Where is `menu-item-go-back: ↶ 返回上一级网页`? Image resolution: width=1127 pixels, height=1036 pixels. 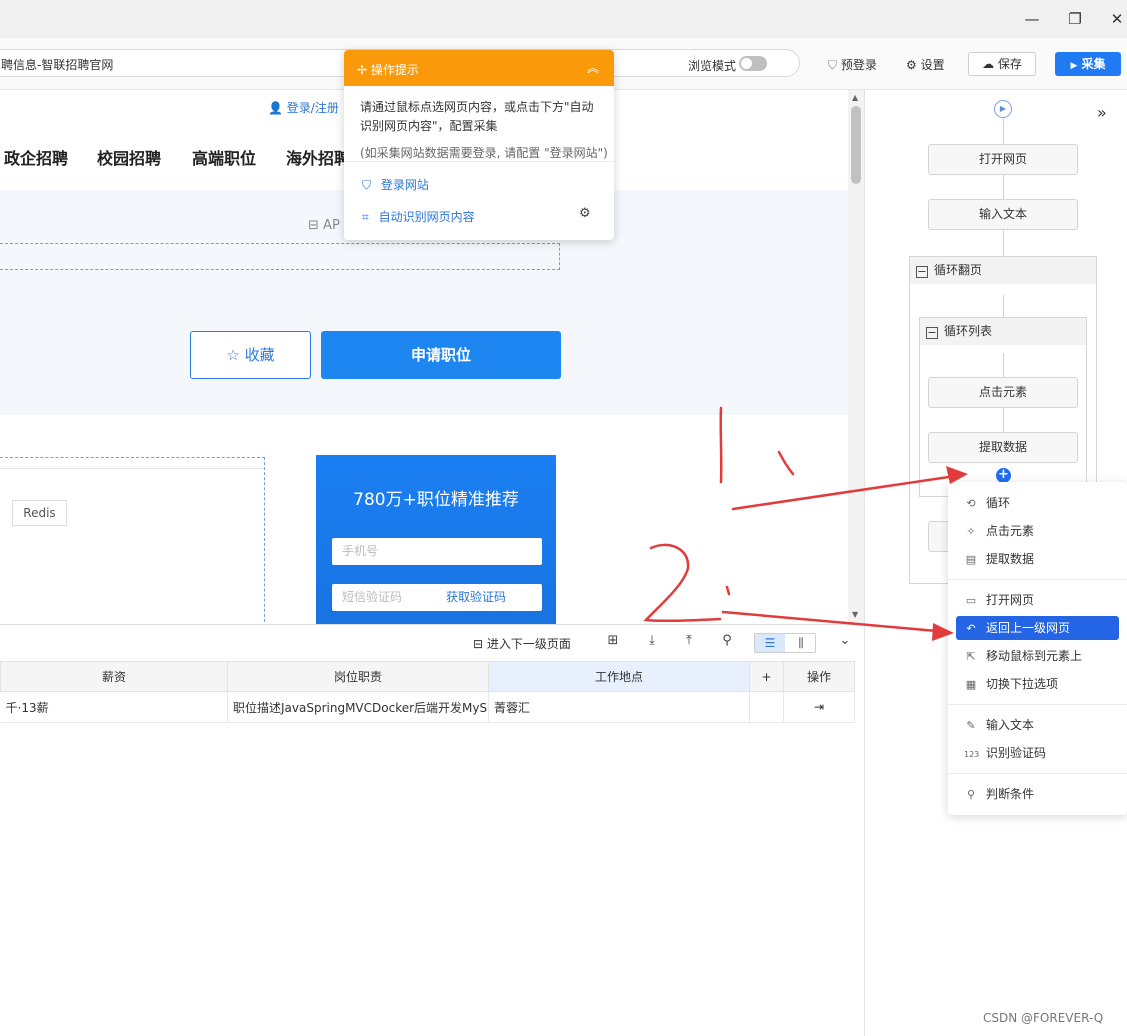 menu-item-go-back: ↶ 返回上一级网页 is located at coordinates (1037, 628).